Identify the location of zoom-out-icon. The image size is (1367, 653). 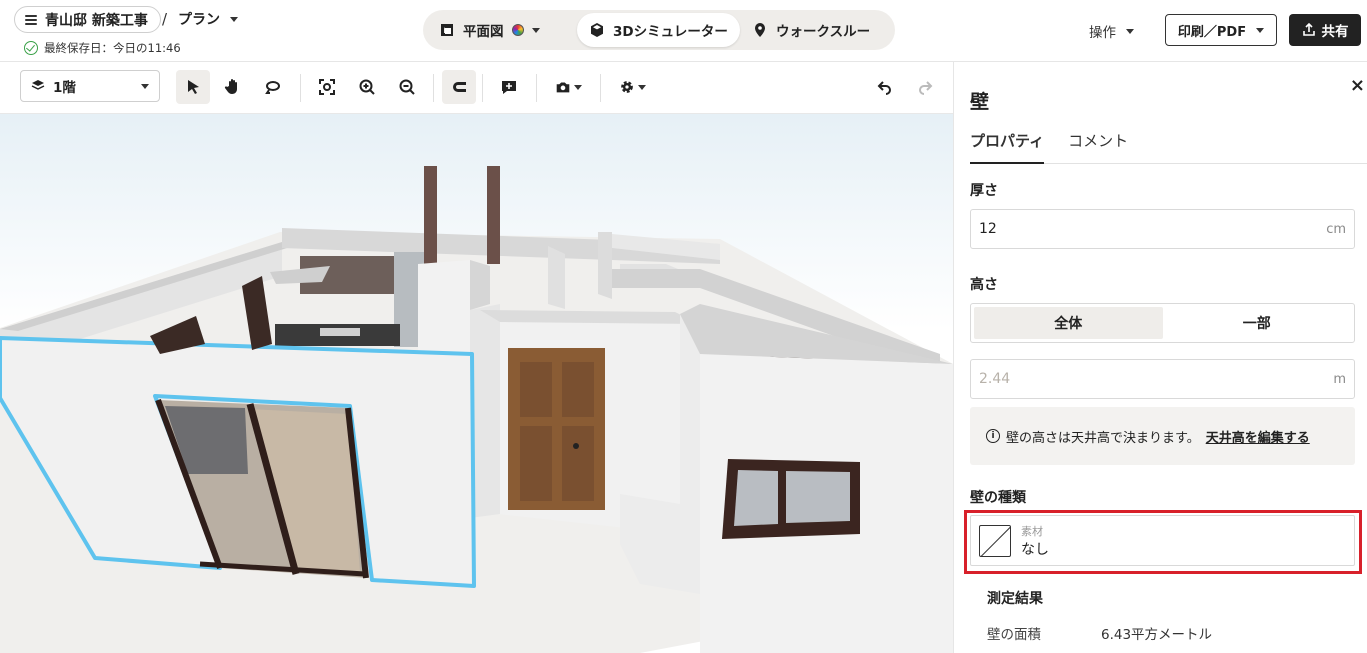
(407, 87).